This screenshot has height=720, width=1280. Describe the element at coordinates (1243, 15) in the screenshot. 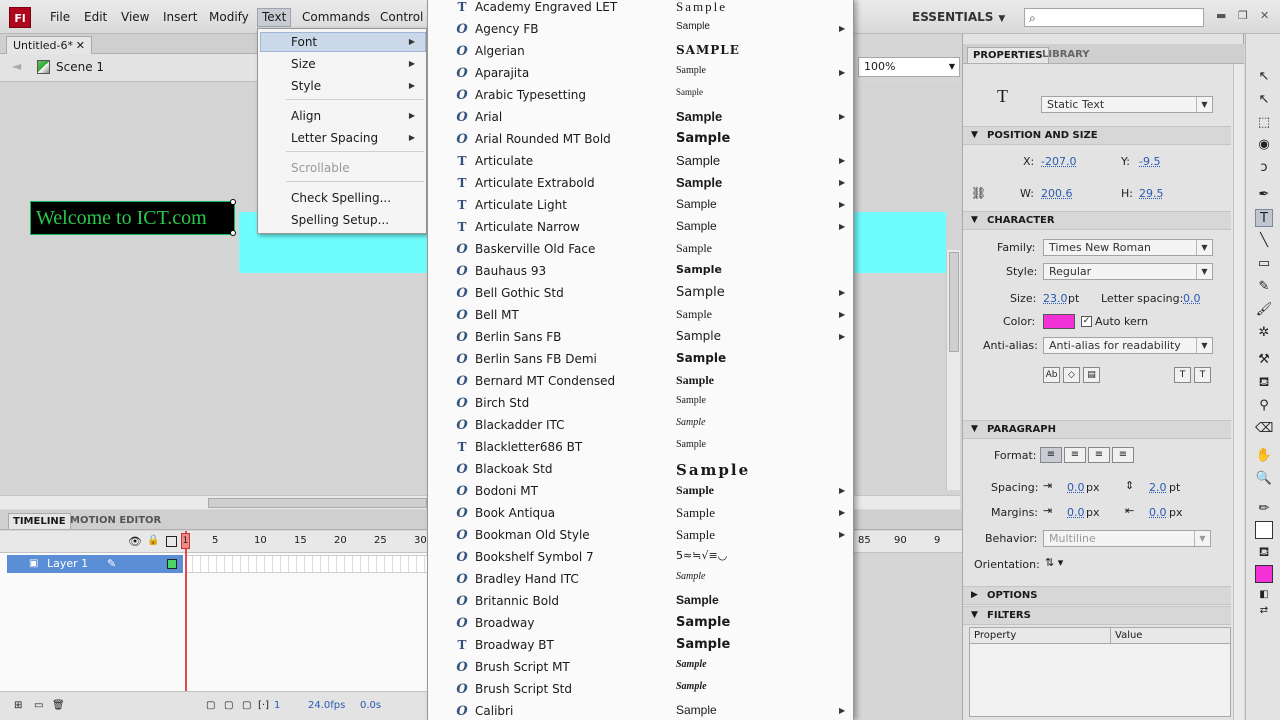

I see `restore-icon: ❐` at that location.